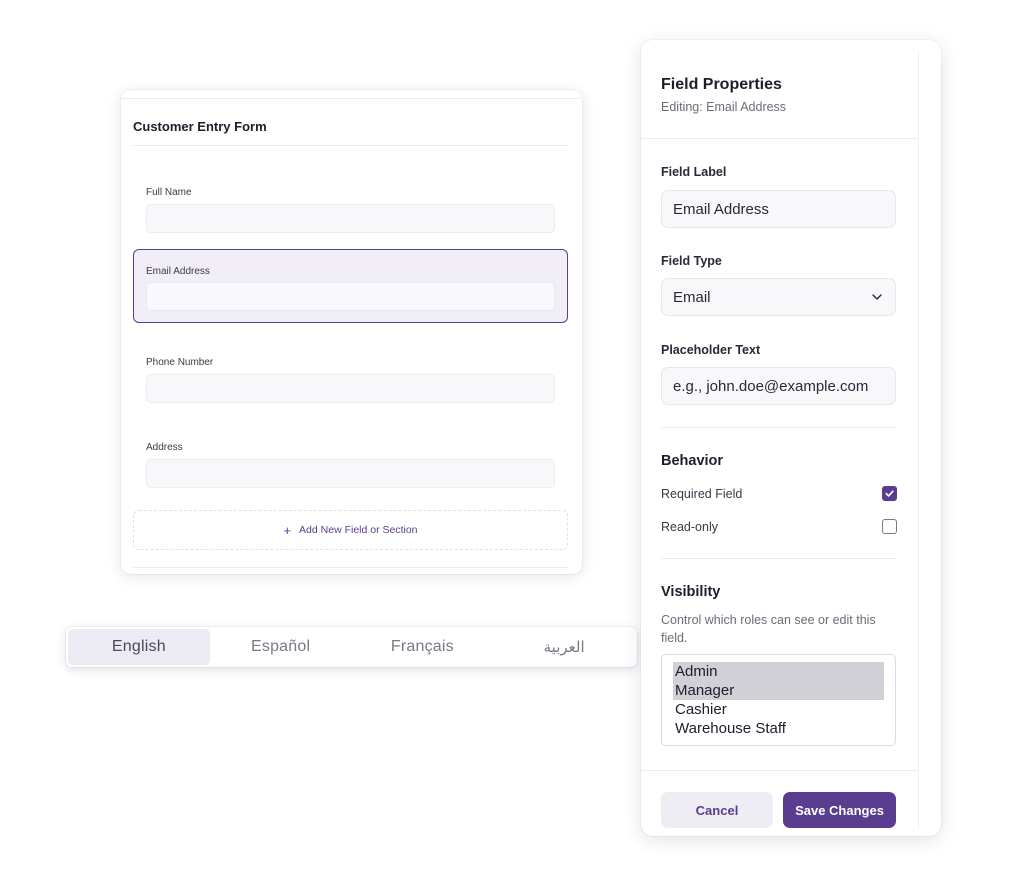 The height and width of the screenshot is (876, 1024). Describe the element at coordinates (721, 84) in the screenshot. I see `panel-title: Field Properties` at that location.